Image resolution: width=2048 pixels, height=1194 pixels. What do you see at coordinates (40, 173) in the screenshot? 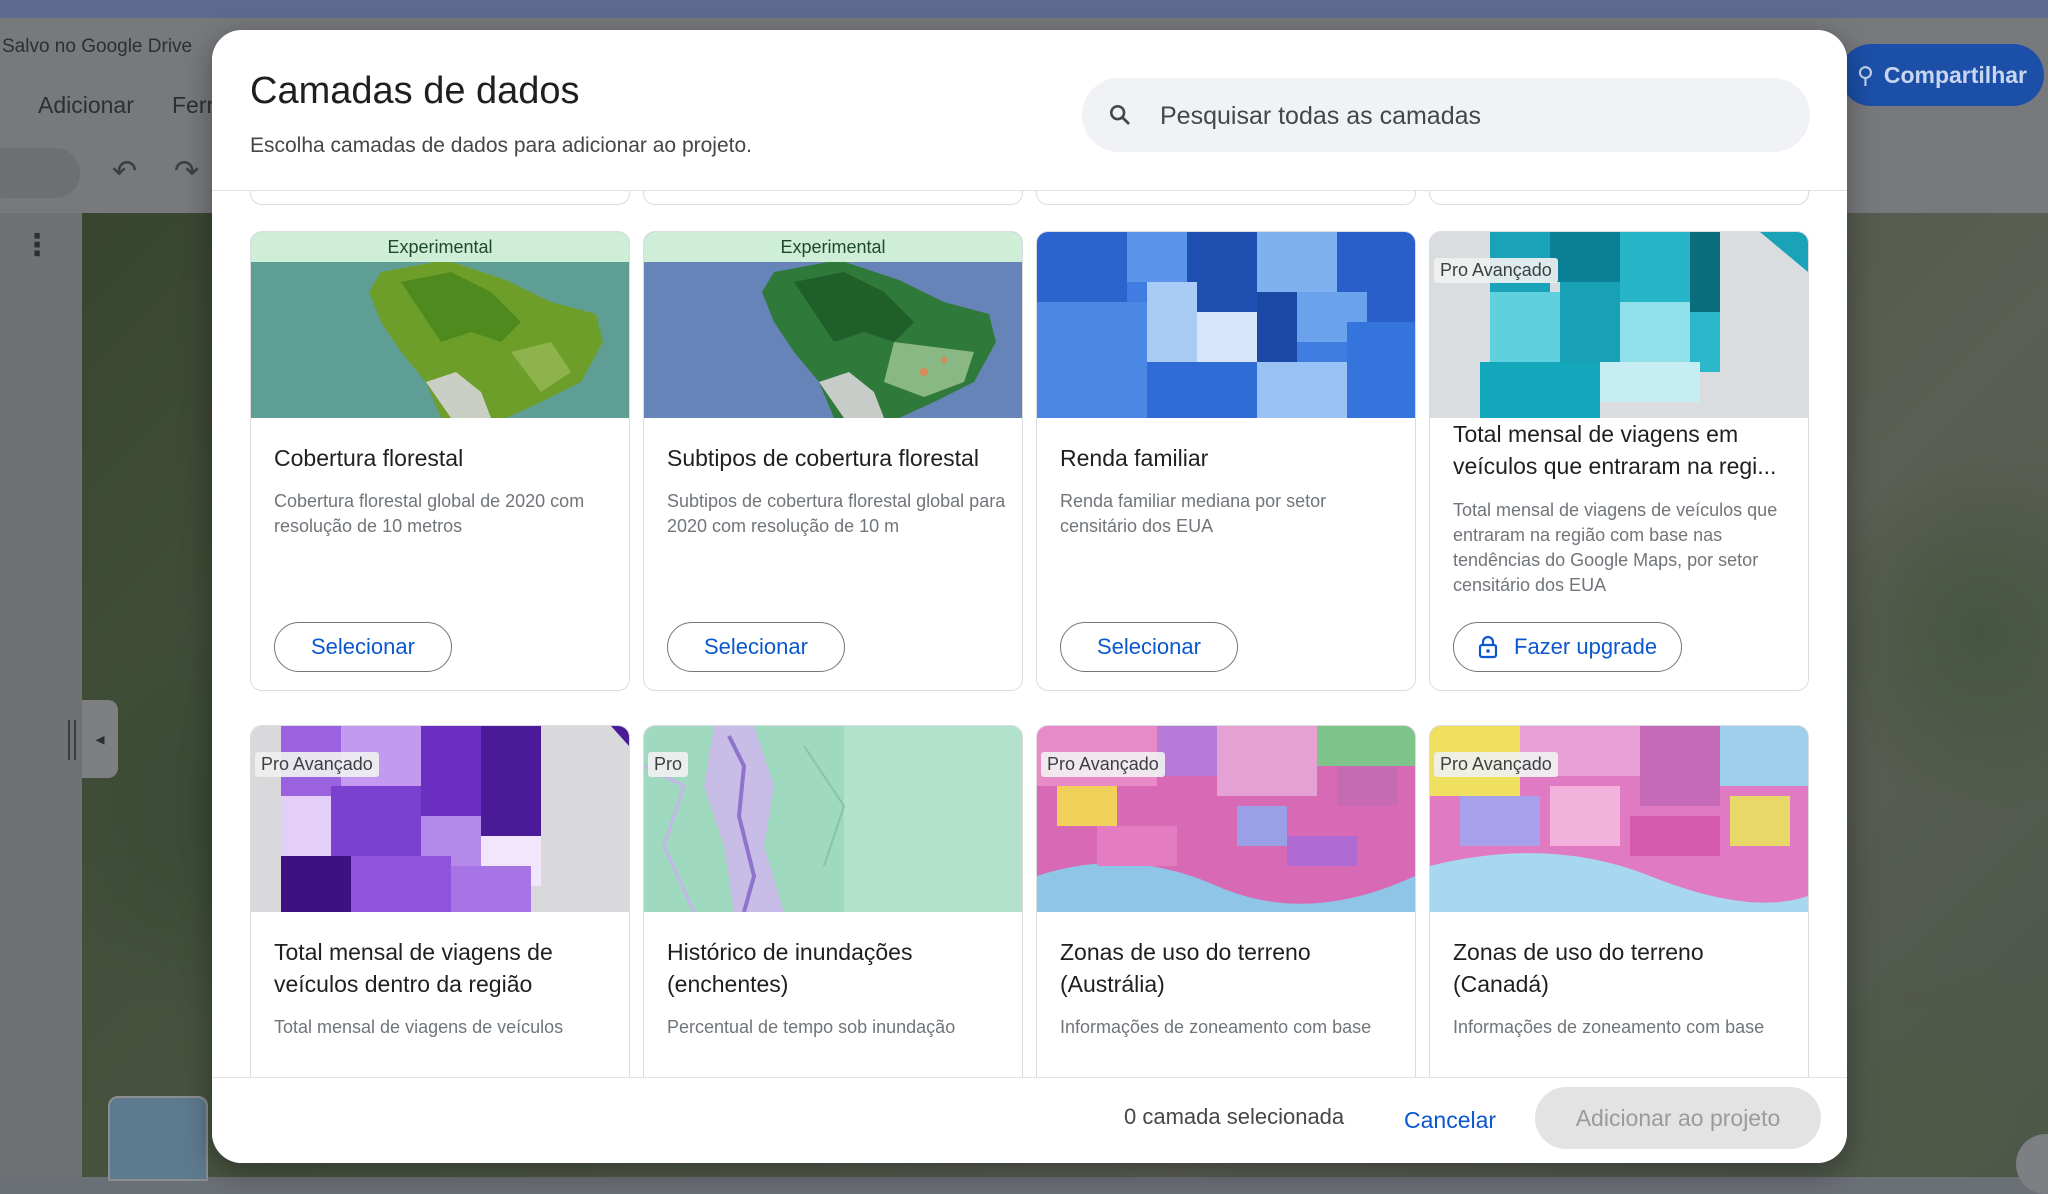
I see `toolbar-input` at bounding box center [40, 173].